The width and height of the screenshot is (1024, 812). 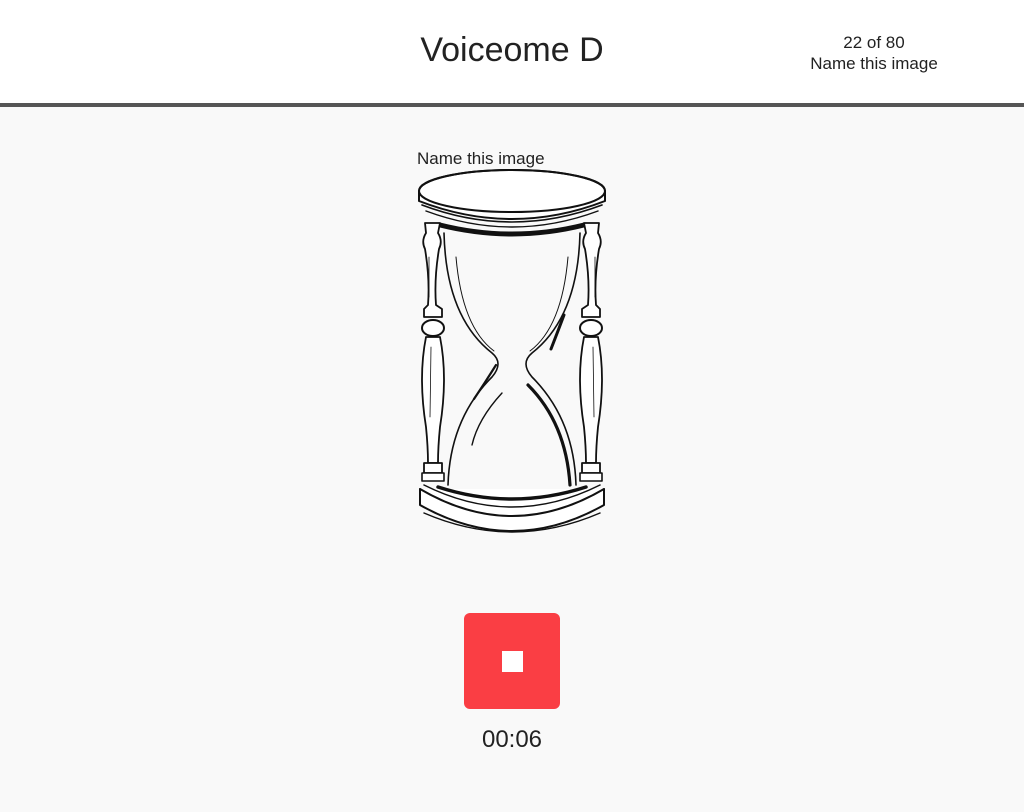 I want to click on stop-recording-button, so click(x=512, y=661).